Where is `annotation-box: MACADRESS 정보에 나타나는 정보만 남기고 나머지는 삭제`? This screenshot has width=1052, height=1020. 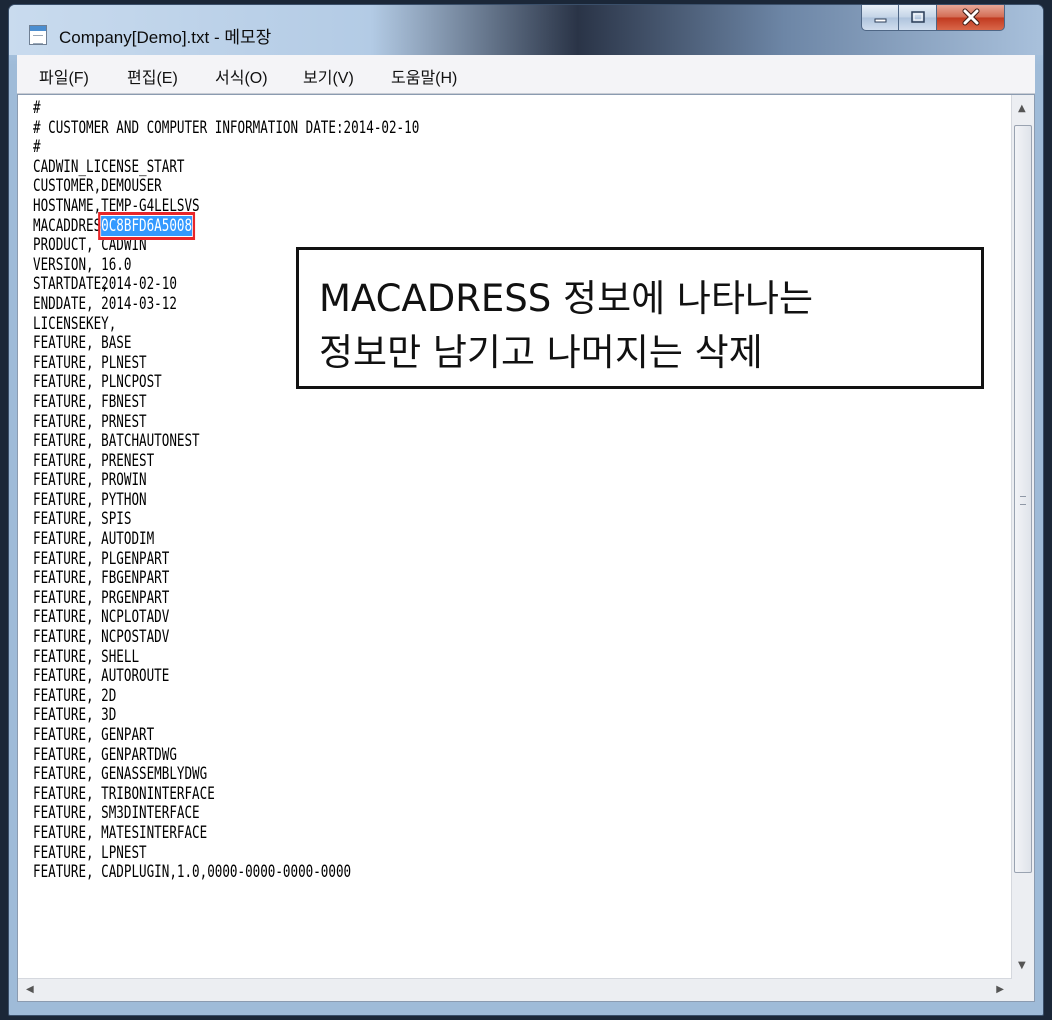
annotation-box: MACADRESS 정보에 나타나는 정보만 남기고 나머지는 삭제 is located at coordinates (640, 318).